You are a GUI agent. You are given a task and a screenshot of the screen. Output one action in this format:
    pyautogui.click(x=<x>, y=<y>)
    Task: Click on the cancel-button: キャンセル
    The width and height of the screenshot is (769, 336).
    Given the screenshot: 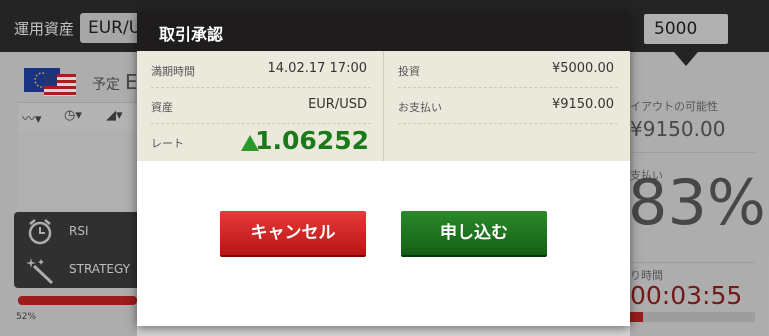 What is the action you would take?
    pyautogui.click(x=293, y=234)
    